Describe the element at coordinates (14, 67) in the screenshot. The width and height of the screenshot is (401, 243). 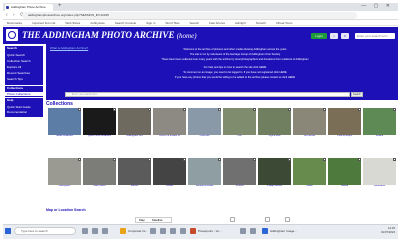
I see `sidebar-item-explore-all: Explore All` at that location.